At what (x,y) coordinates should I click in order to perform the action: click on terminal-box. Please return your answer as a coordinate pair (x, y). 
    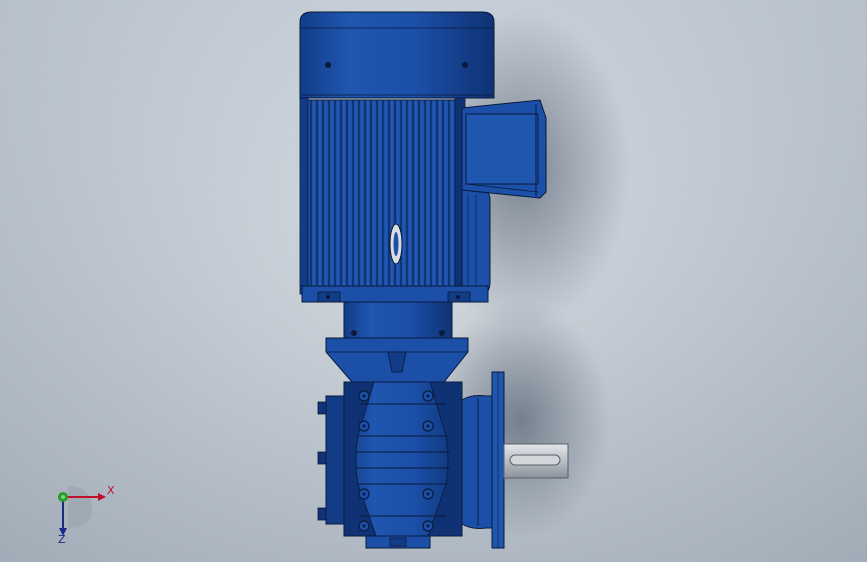
    Looking at the image, I should click on (504, 149).